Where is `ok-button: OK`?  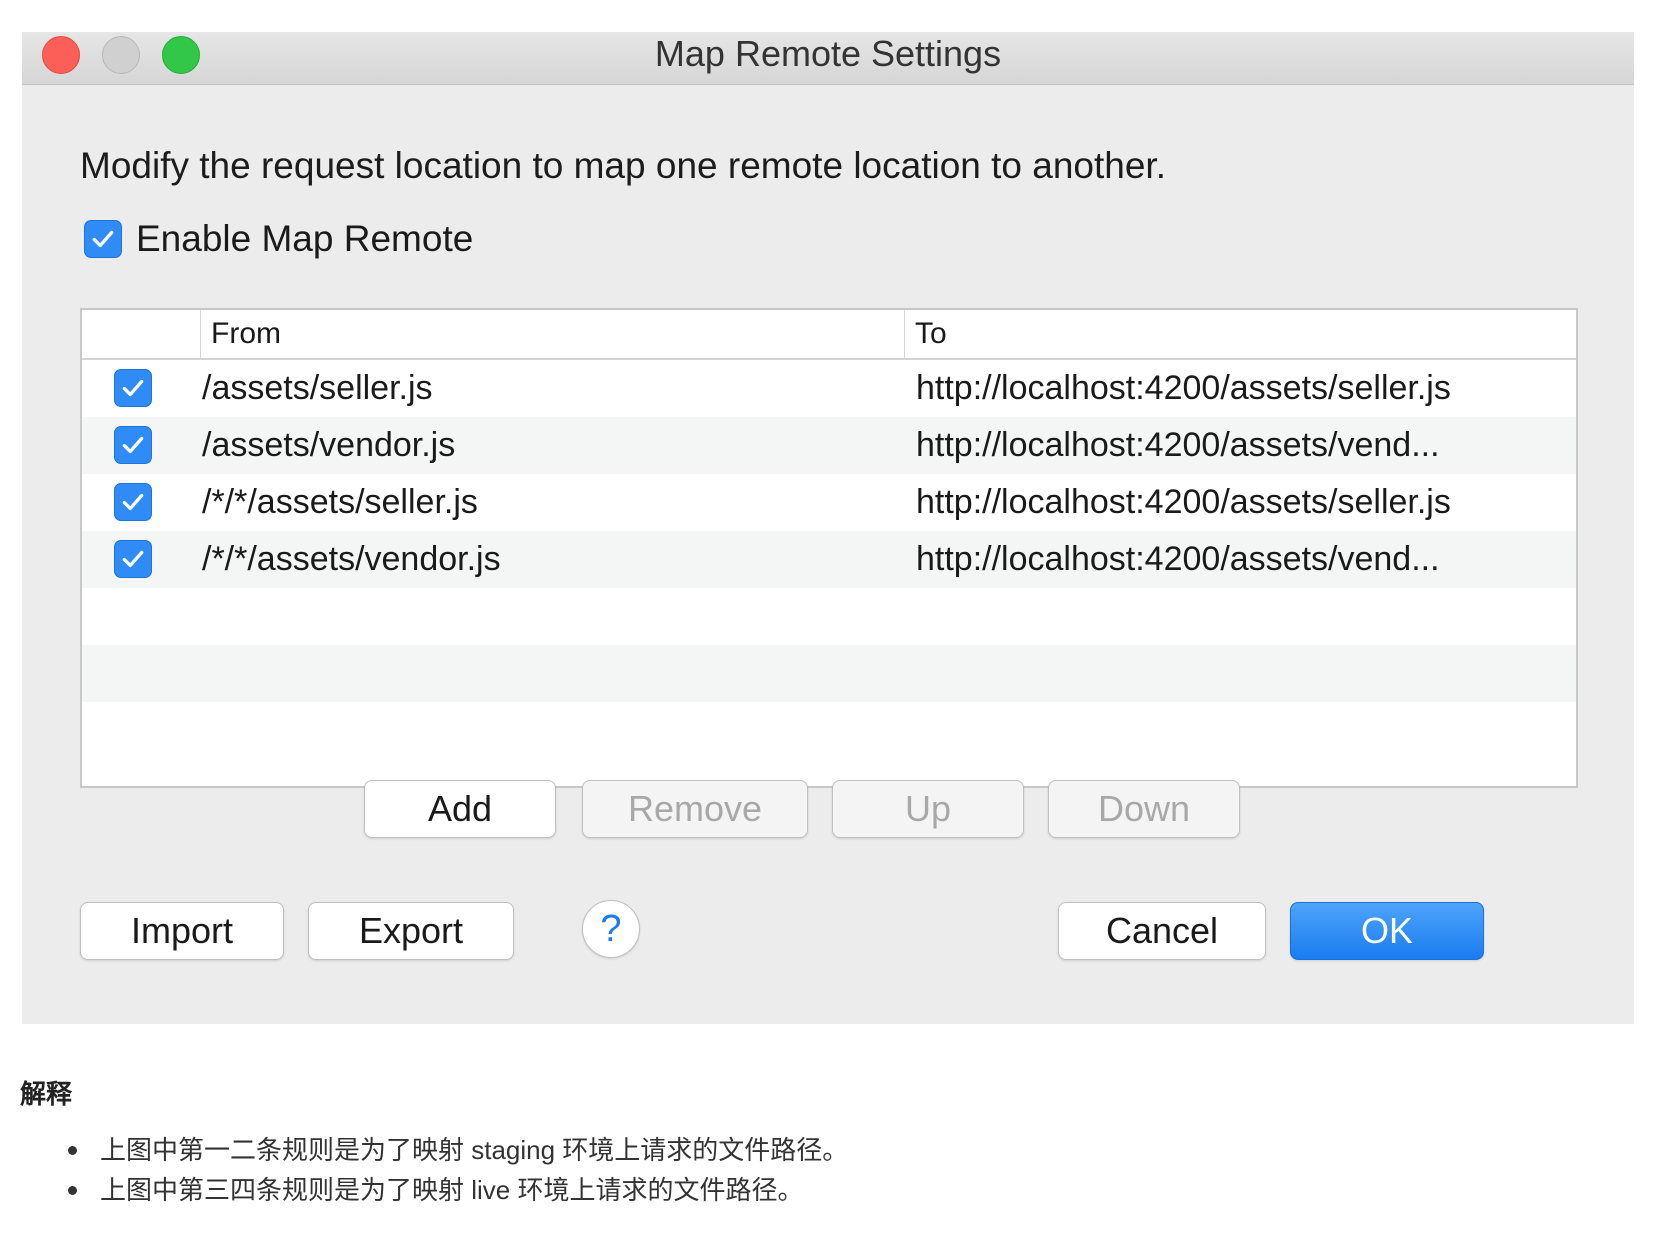
ok-button: OK is located at coordinates (1387, 931).